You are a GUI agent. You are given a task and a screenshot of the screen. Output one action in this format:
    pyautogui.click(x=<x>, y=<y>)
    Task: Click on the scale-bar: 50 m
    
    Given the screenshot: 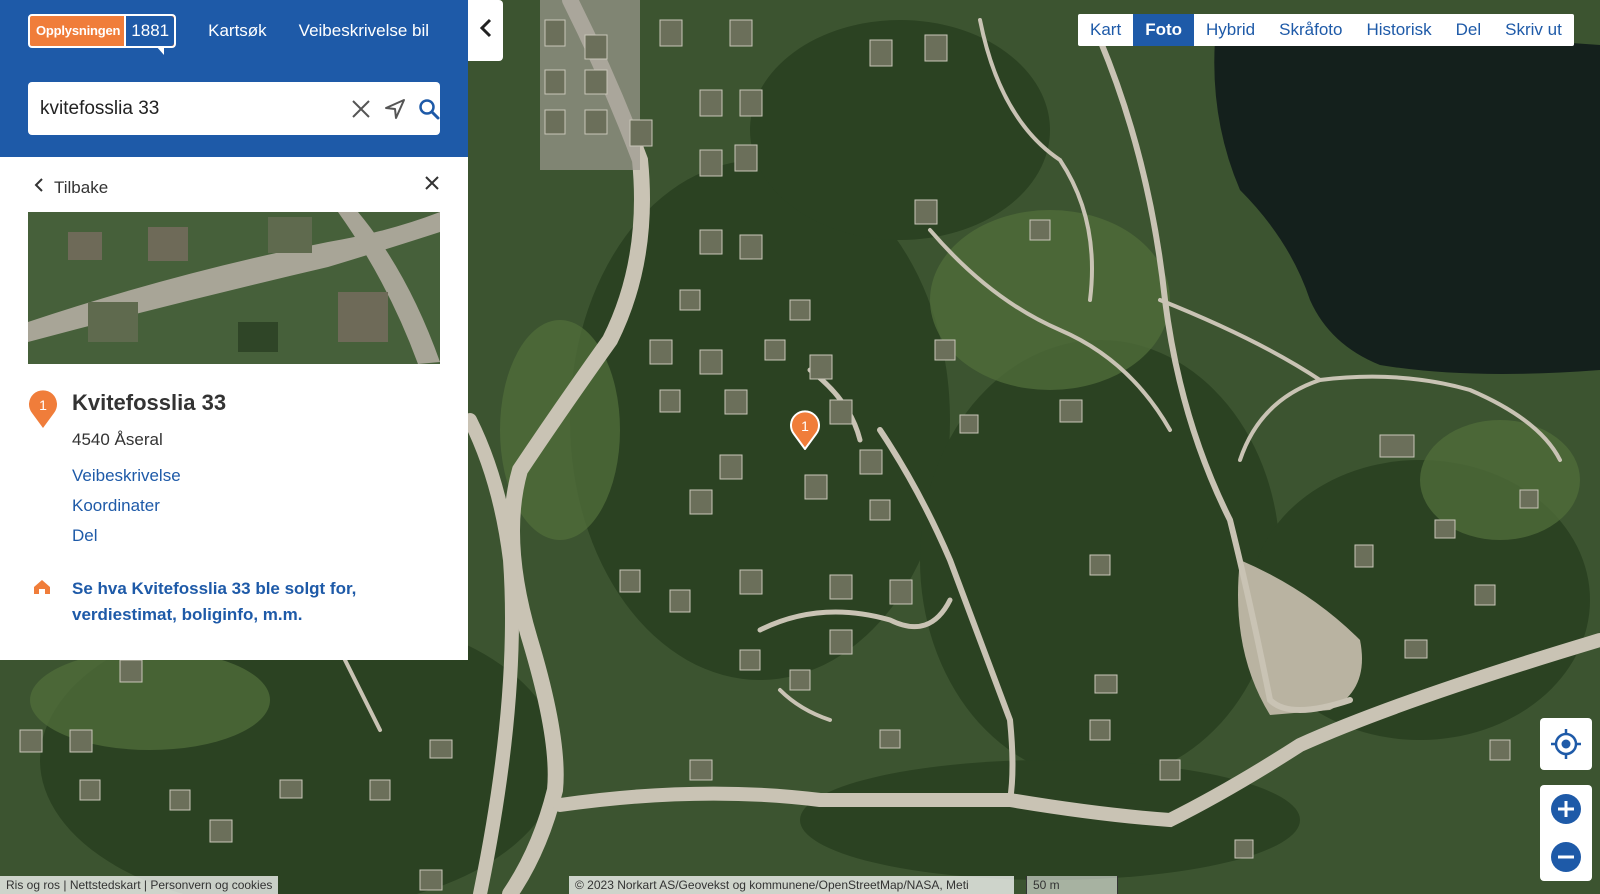 What is the action you would take?
    pyautogui.click(x=1072, y=885)
    